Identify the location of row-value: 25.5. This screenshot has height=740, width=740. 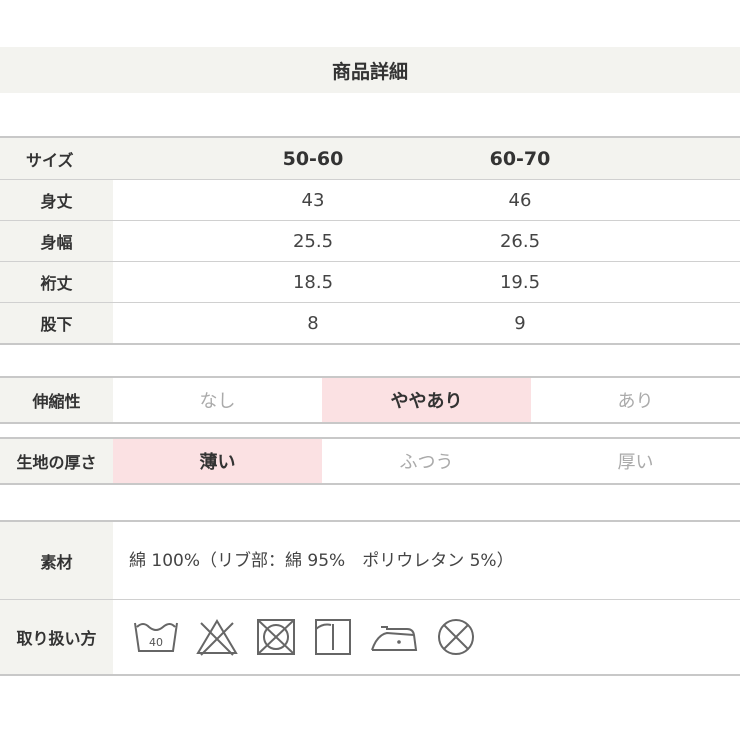
(313, 241).